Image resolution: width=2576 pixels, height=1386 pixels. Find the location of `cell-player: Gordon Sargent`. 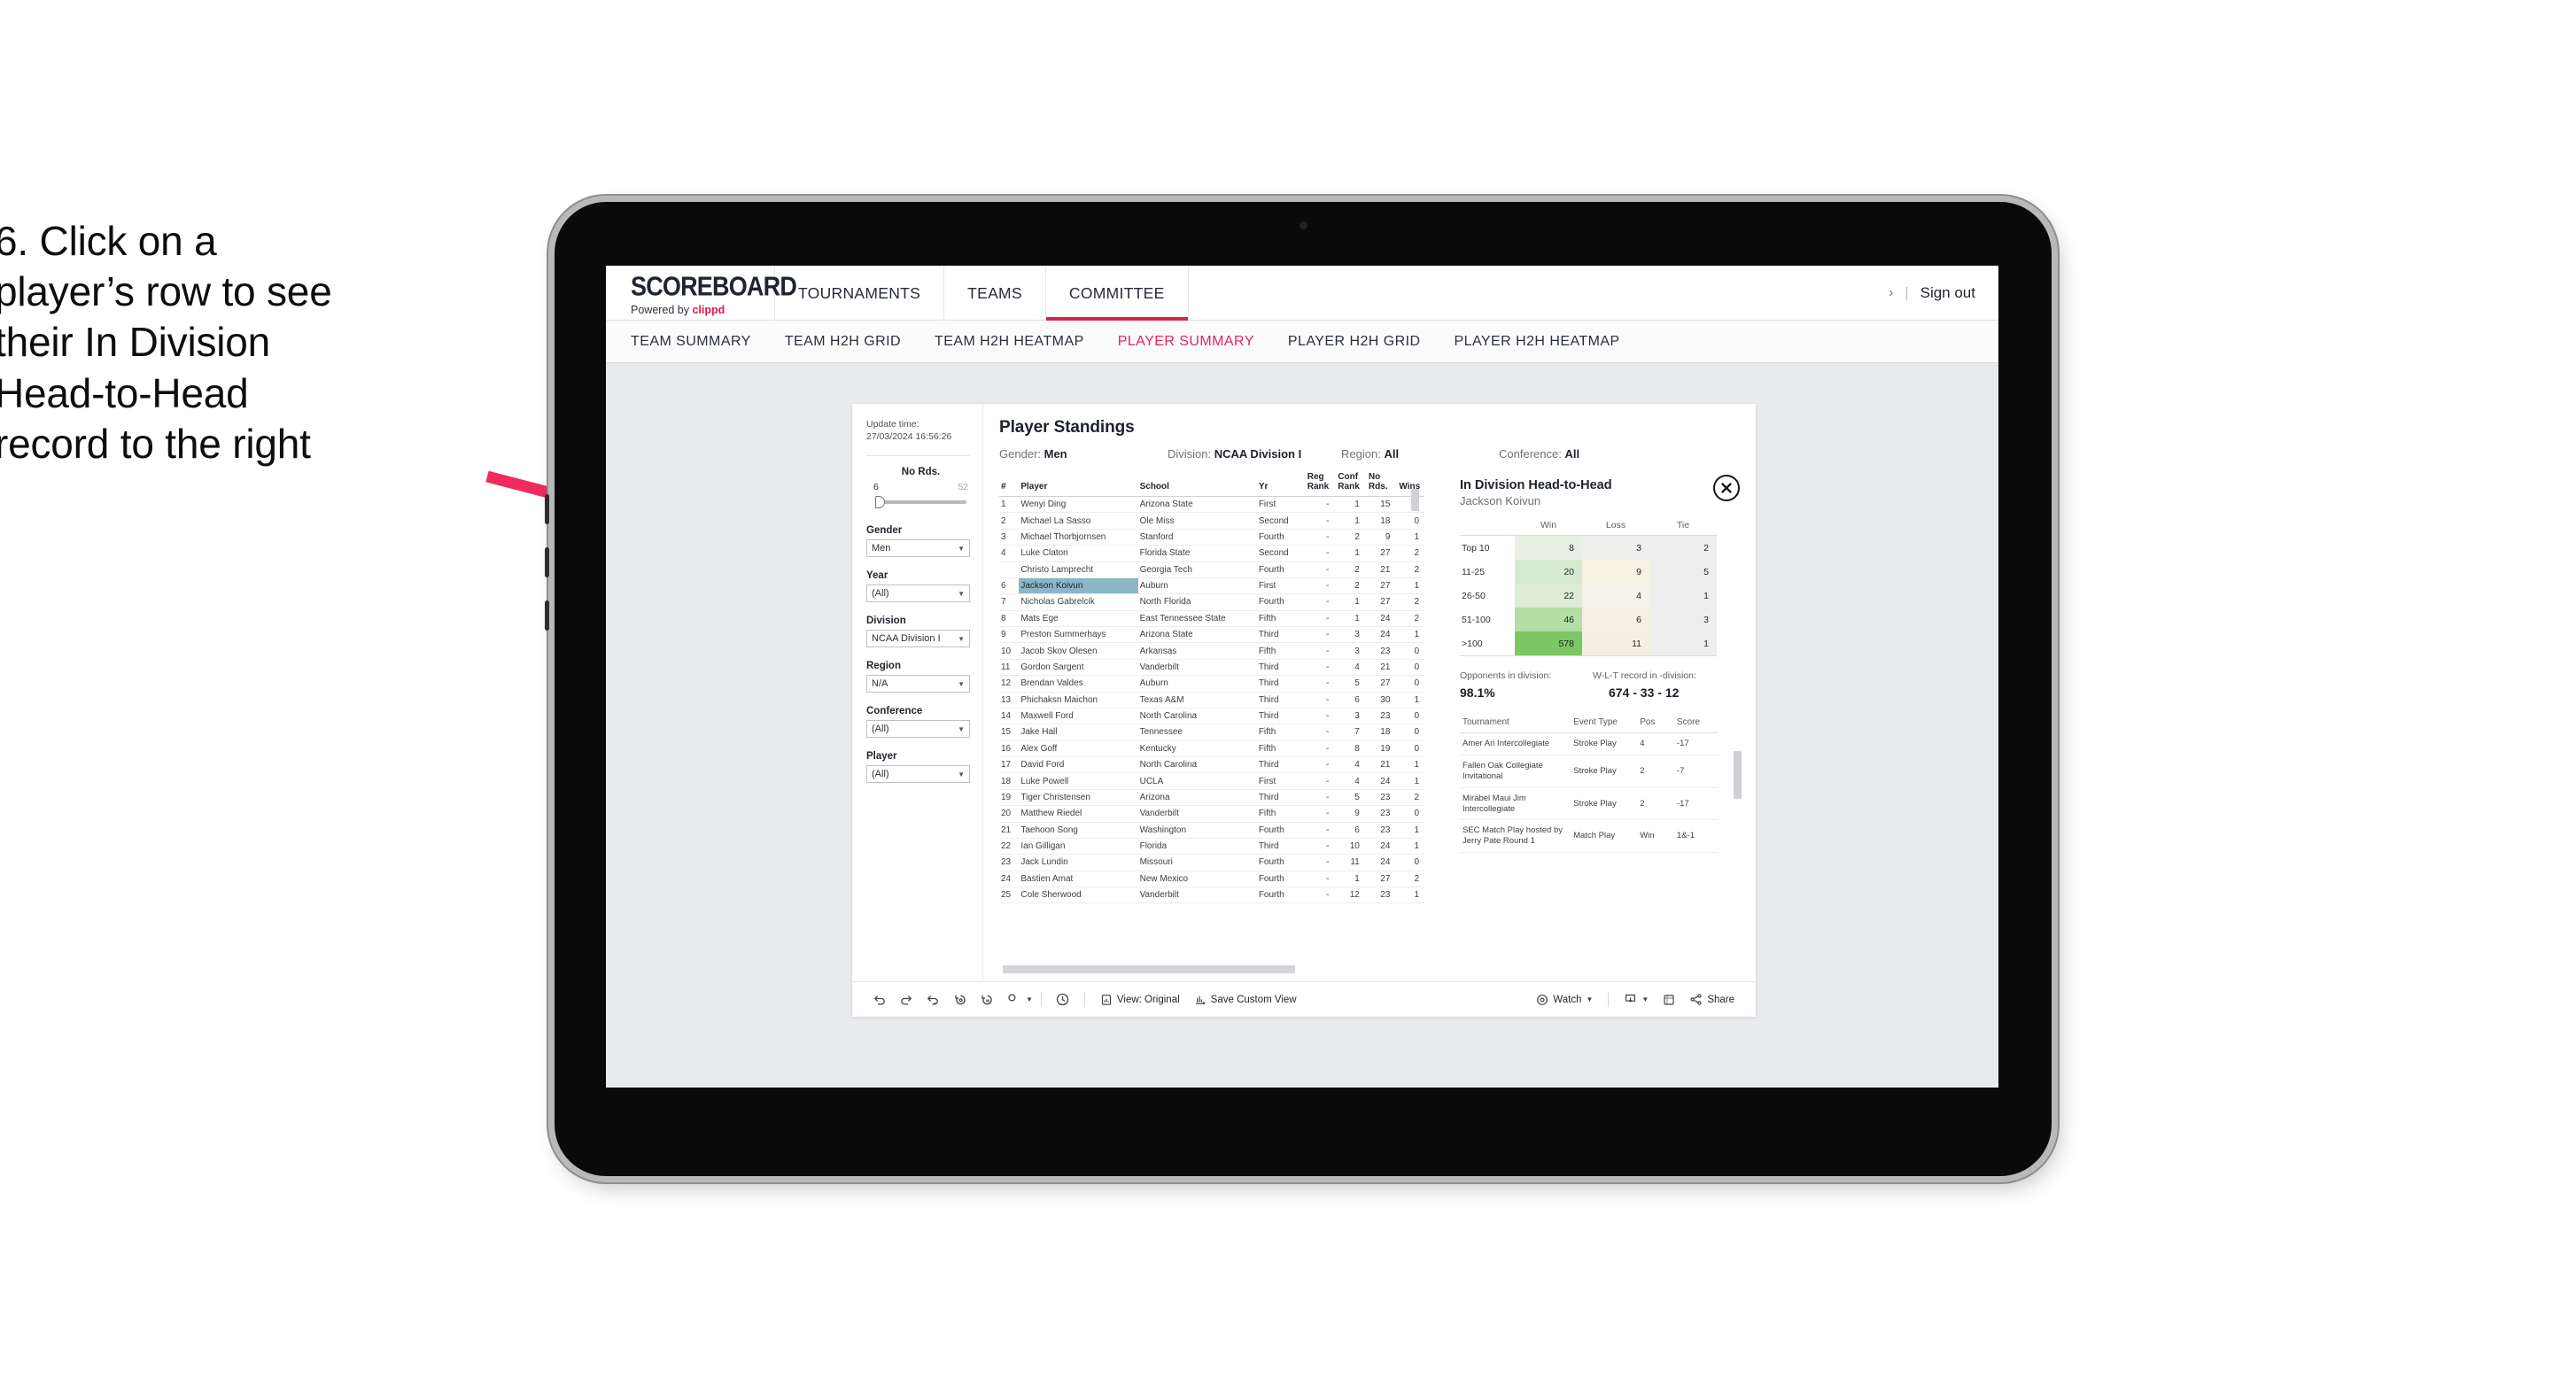

cell-player: Gordon Sargent is located at coordinates (1078, 668).